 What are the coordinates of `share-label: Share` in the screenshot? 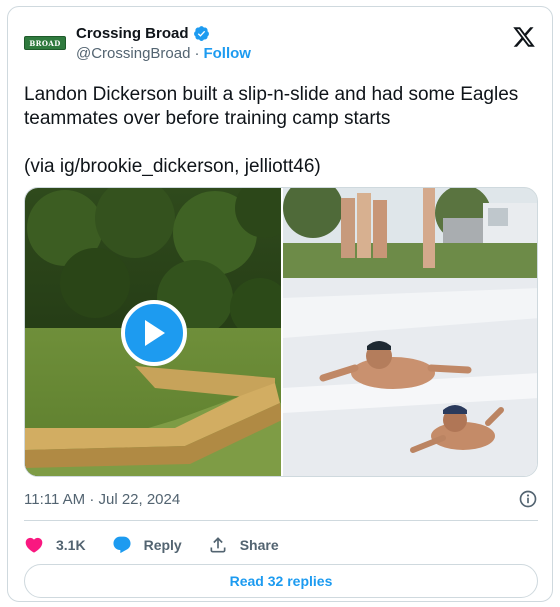 It's located at (259, 545).